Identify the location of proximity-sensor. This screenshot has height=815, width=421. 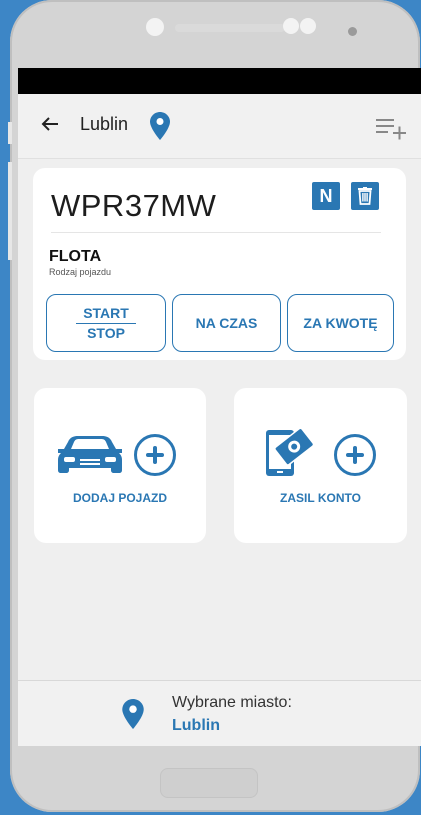
(352, 31).